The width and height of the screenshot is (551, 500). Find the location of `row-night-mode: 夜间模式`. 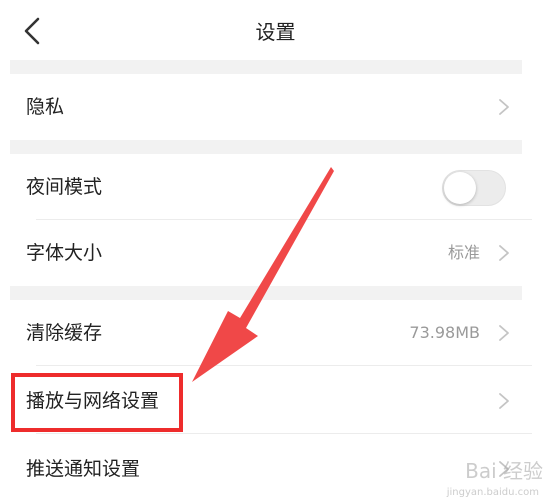

row-night-mode: 夜间模式 is located at coordinates (271, 187).